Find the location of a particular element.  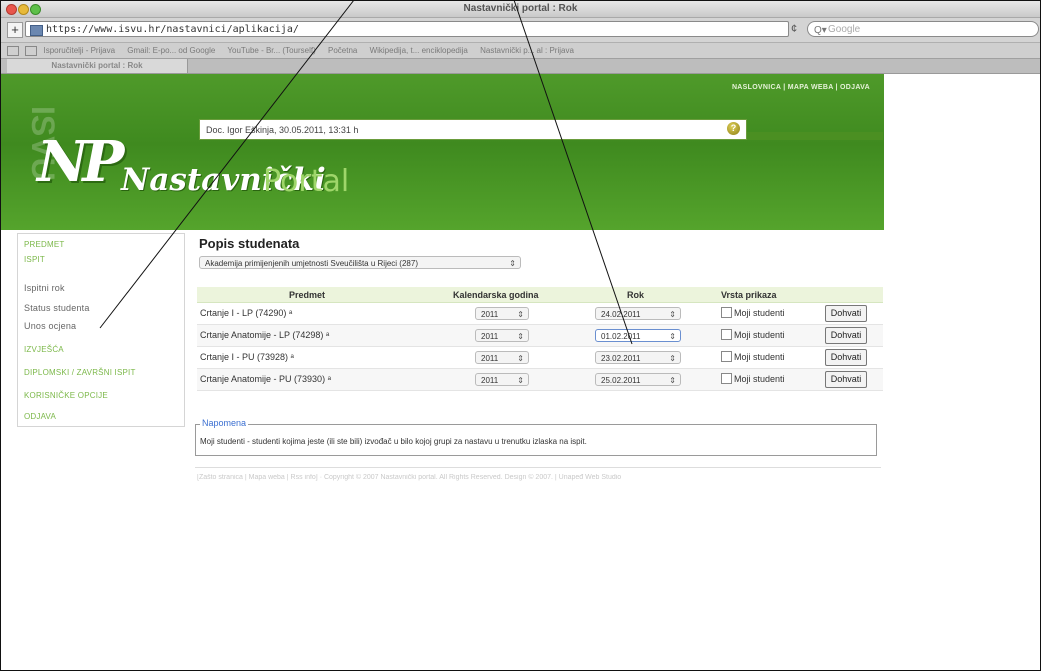

callout-line-rok-select is located at coordinates (573, 172).